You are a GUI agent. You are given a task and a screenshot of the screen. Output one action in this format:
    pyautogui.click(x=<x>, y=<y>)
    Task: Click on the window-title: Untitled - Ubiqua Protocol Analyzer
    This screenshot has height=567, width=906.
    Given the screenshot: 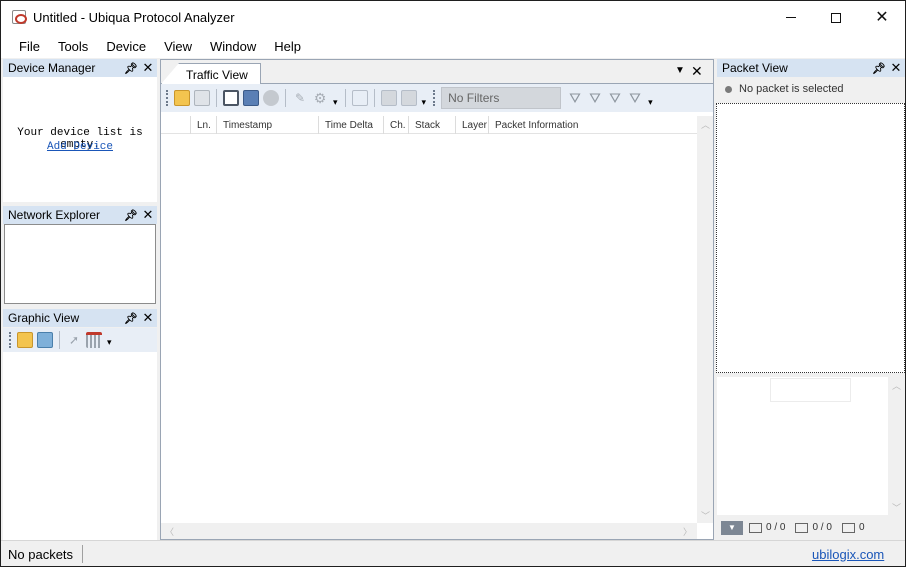 What is the action you would take?
    pyautogui.click(x=134, y=17)
    